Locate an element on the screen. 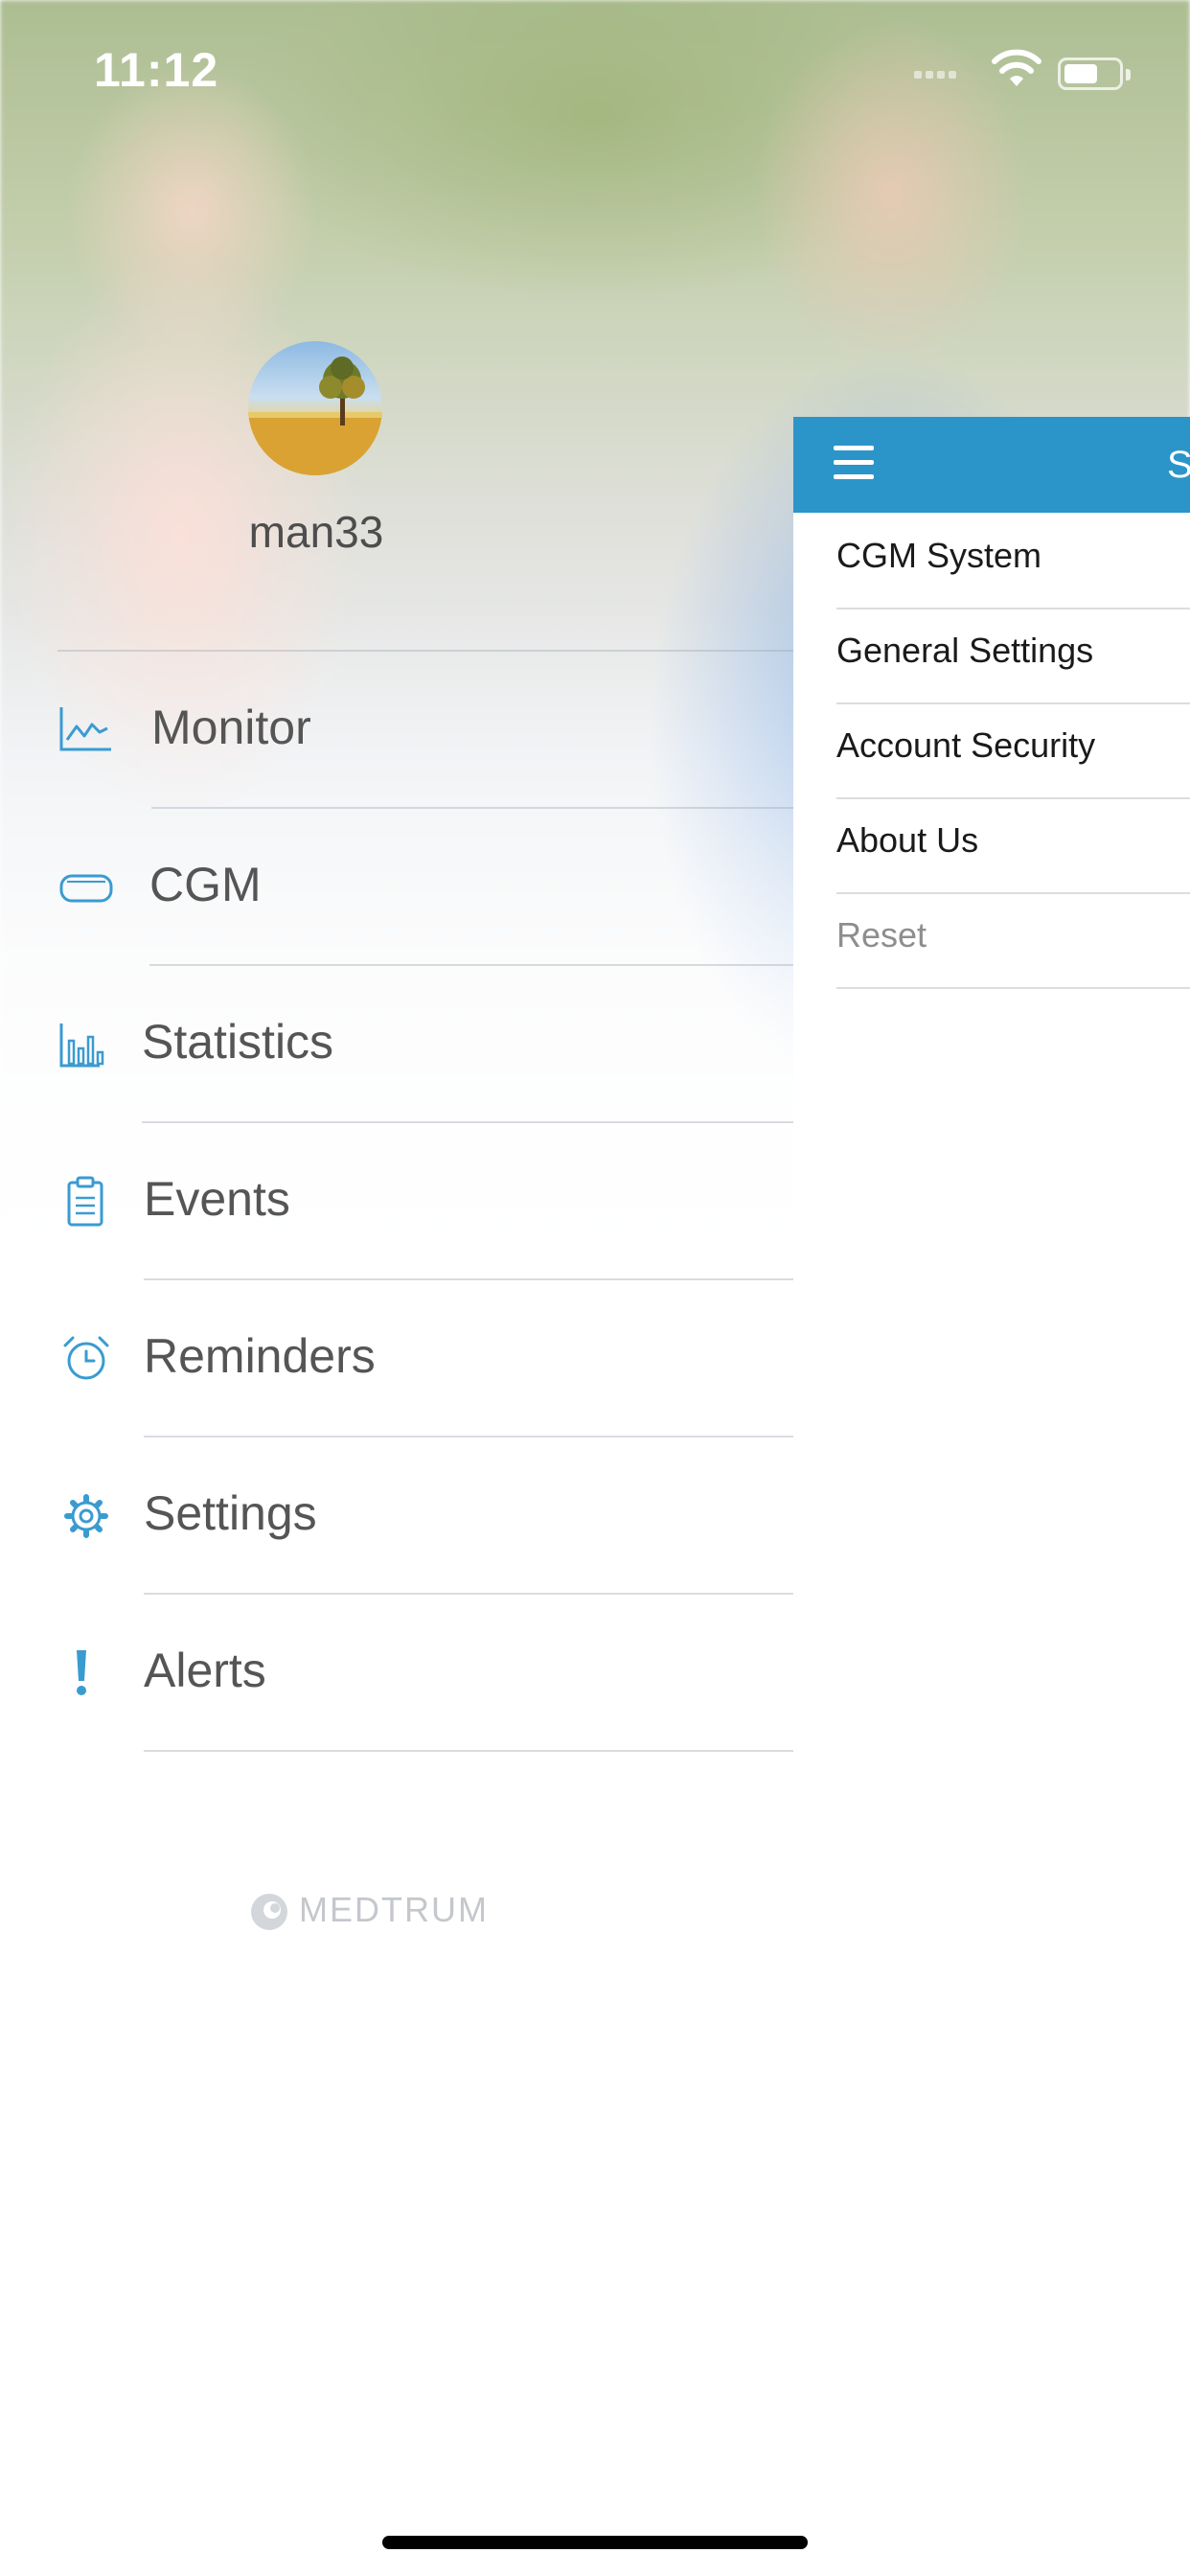 This screenshot has height=2576, width=1190. settings-item-label: Account Security is located at coordinates (966, 745).